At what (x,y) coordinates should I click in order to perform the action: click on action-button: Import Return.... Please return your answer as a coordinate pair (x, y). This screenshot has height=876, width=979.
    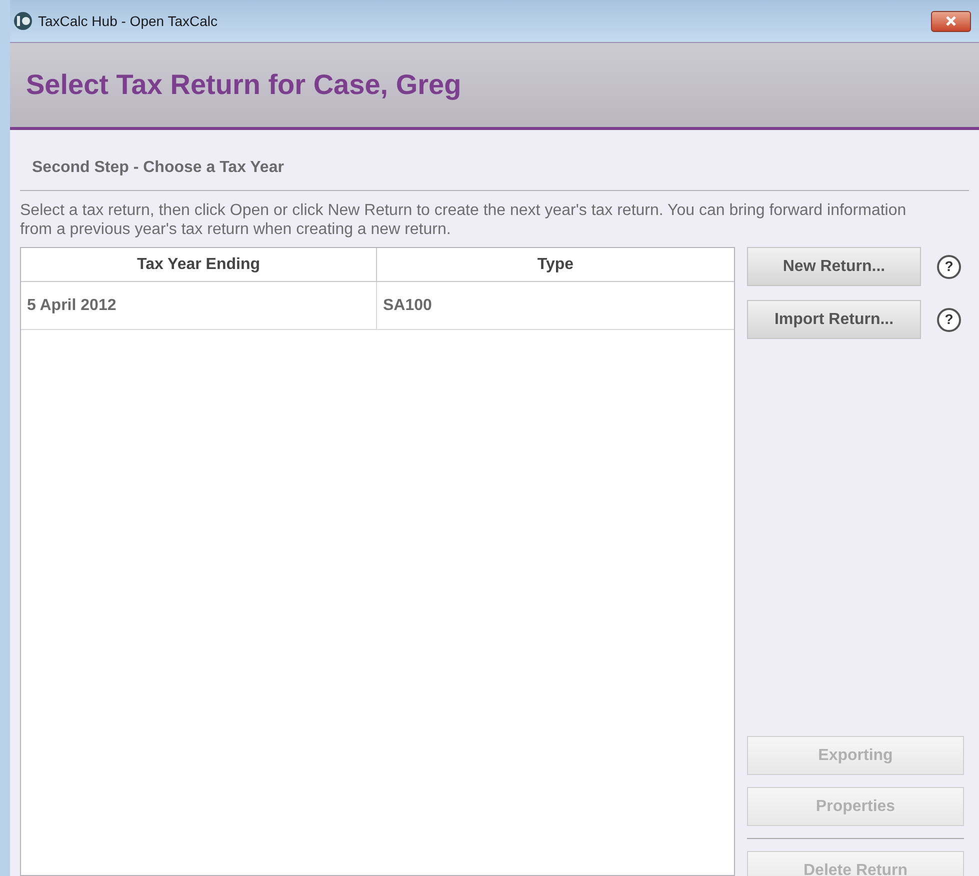
    Looking at the image, I should click on (834, 319).